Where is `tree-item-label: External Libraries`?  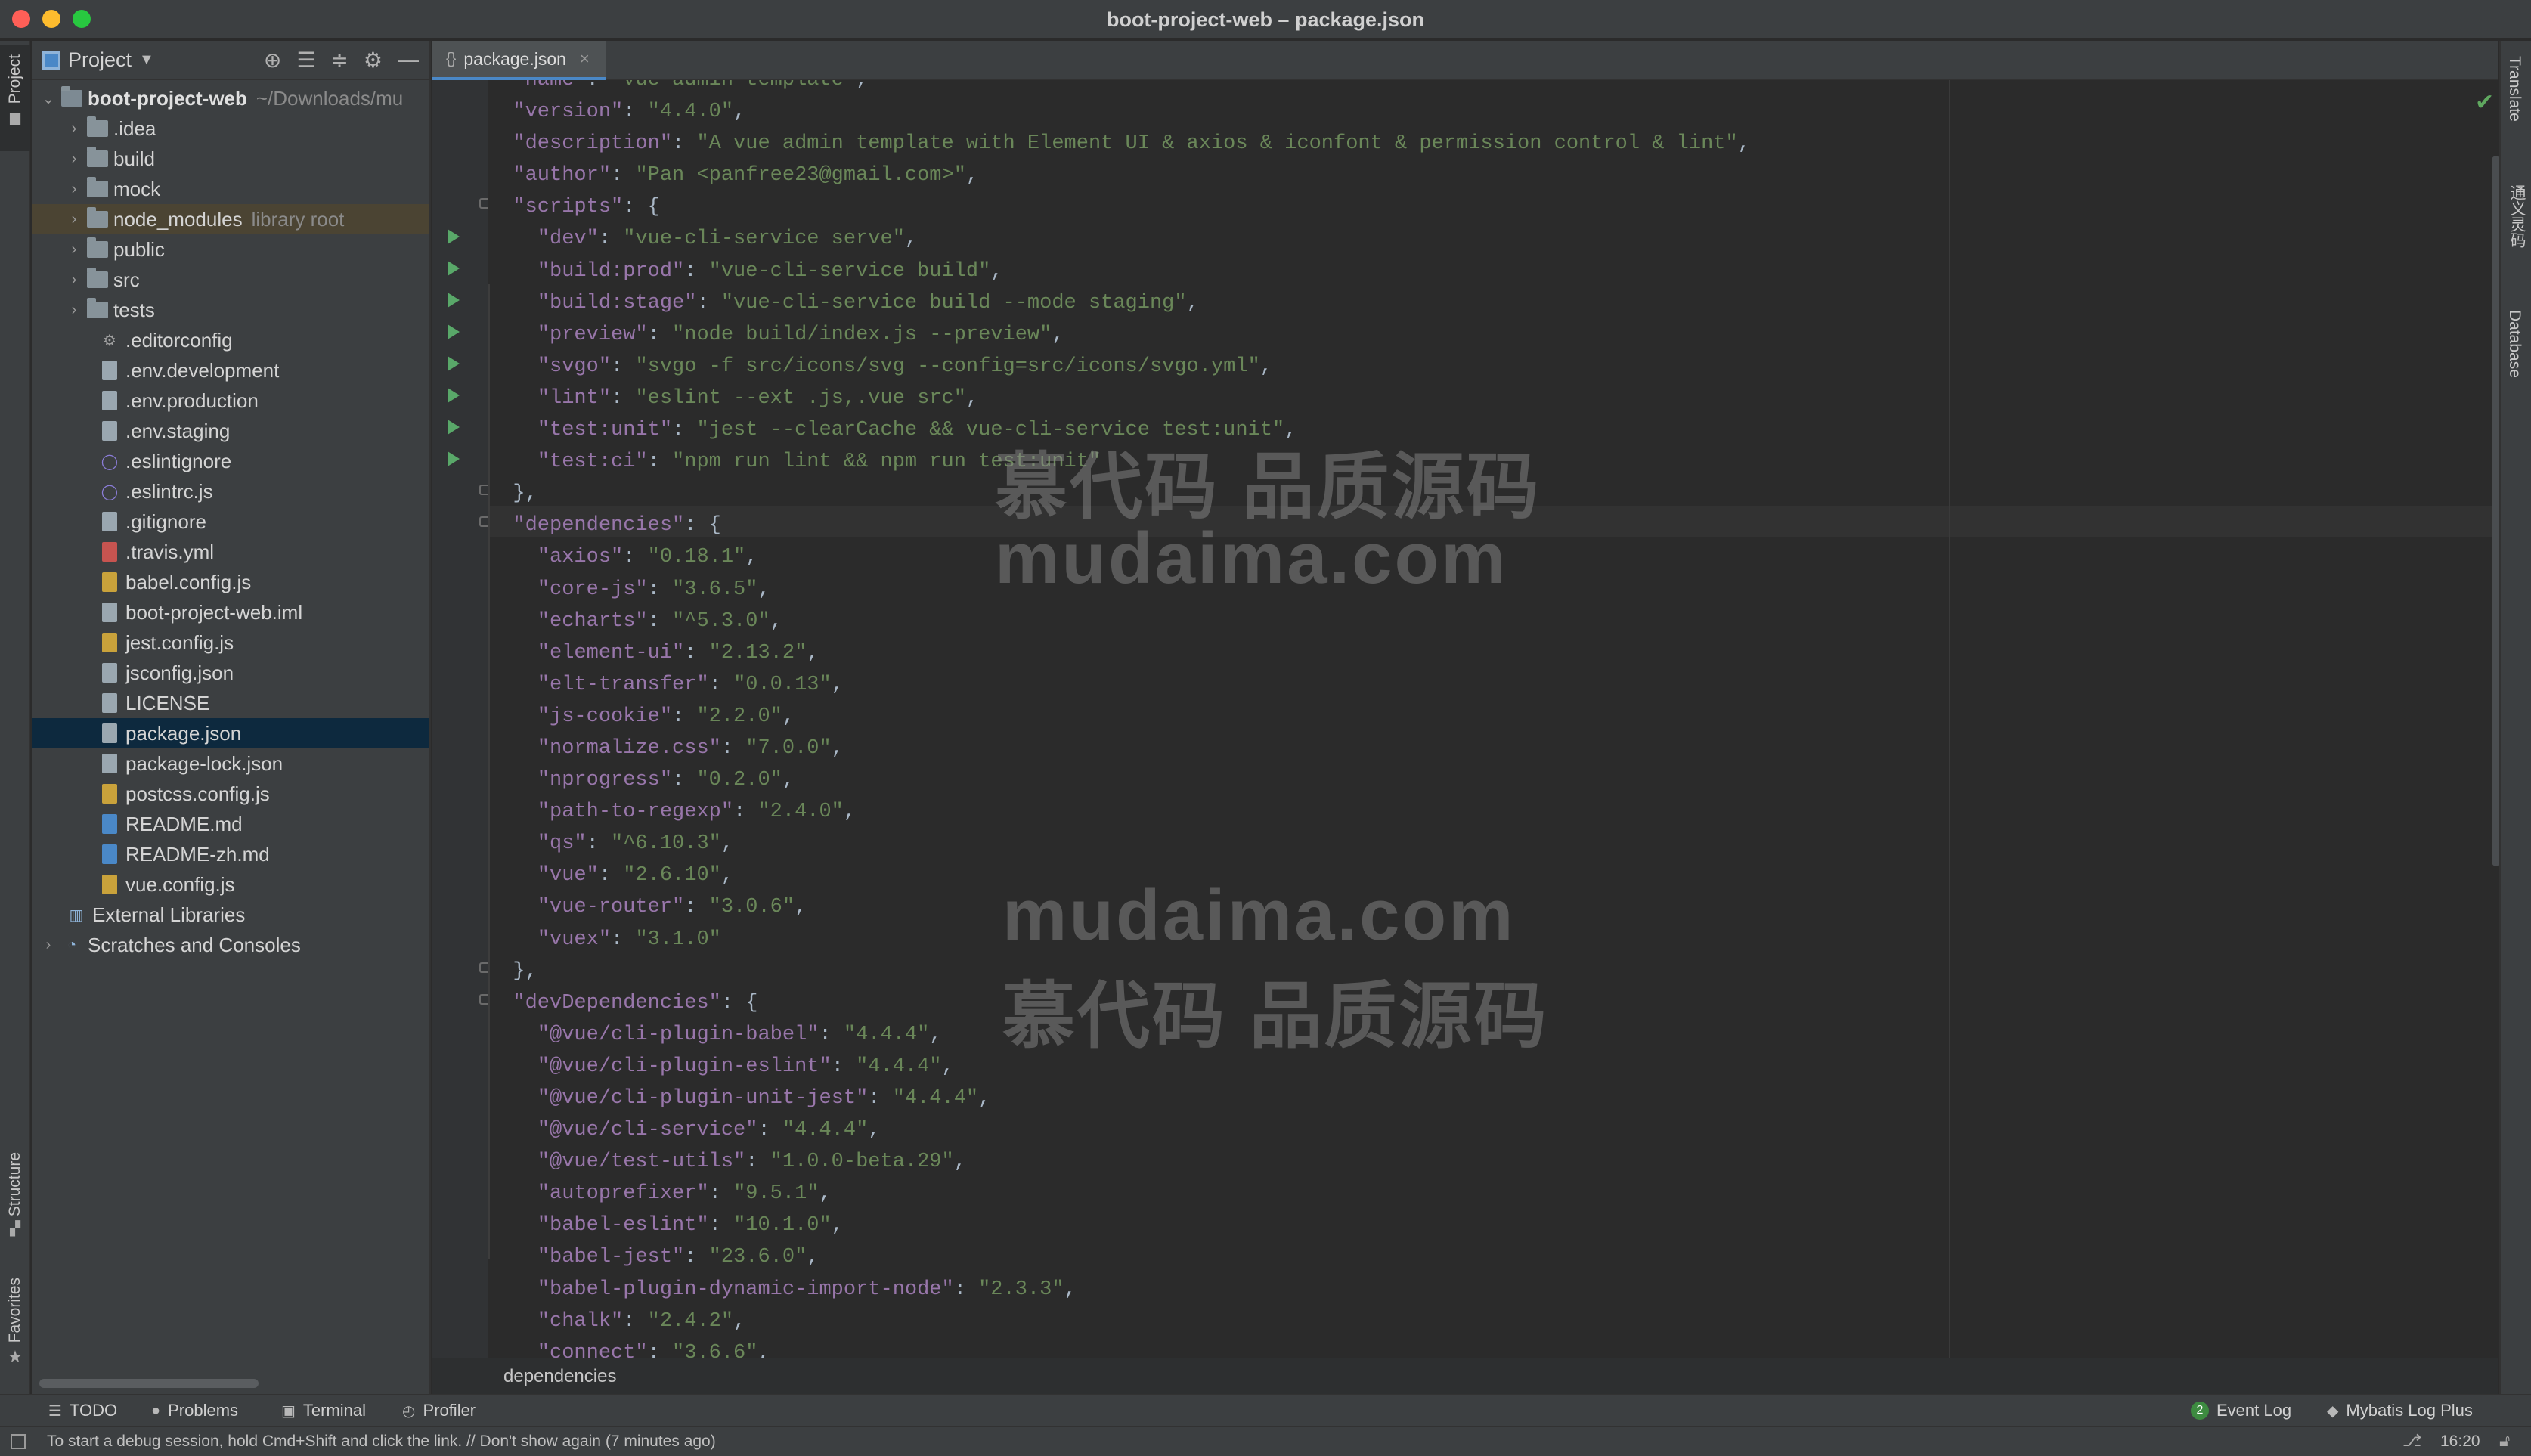
tree-item-label: External Libraries is located at coordinates (169, 914).